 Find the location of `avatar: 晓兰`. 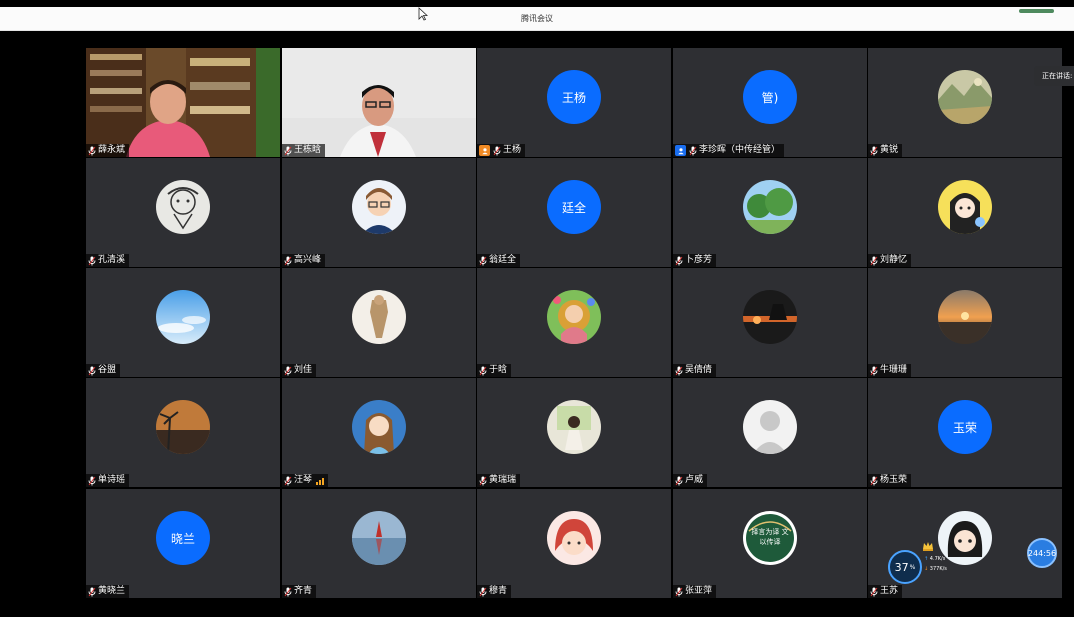

avatar: 晓兰 is located at coordinates (183, 538).